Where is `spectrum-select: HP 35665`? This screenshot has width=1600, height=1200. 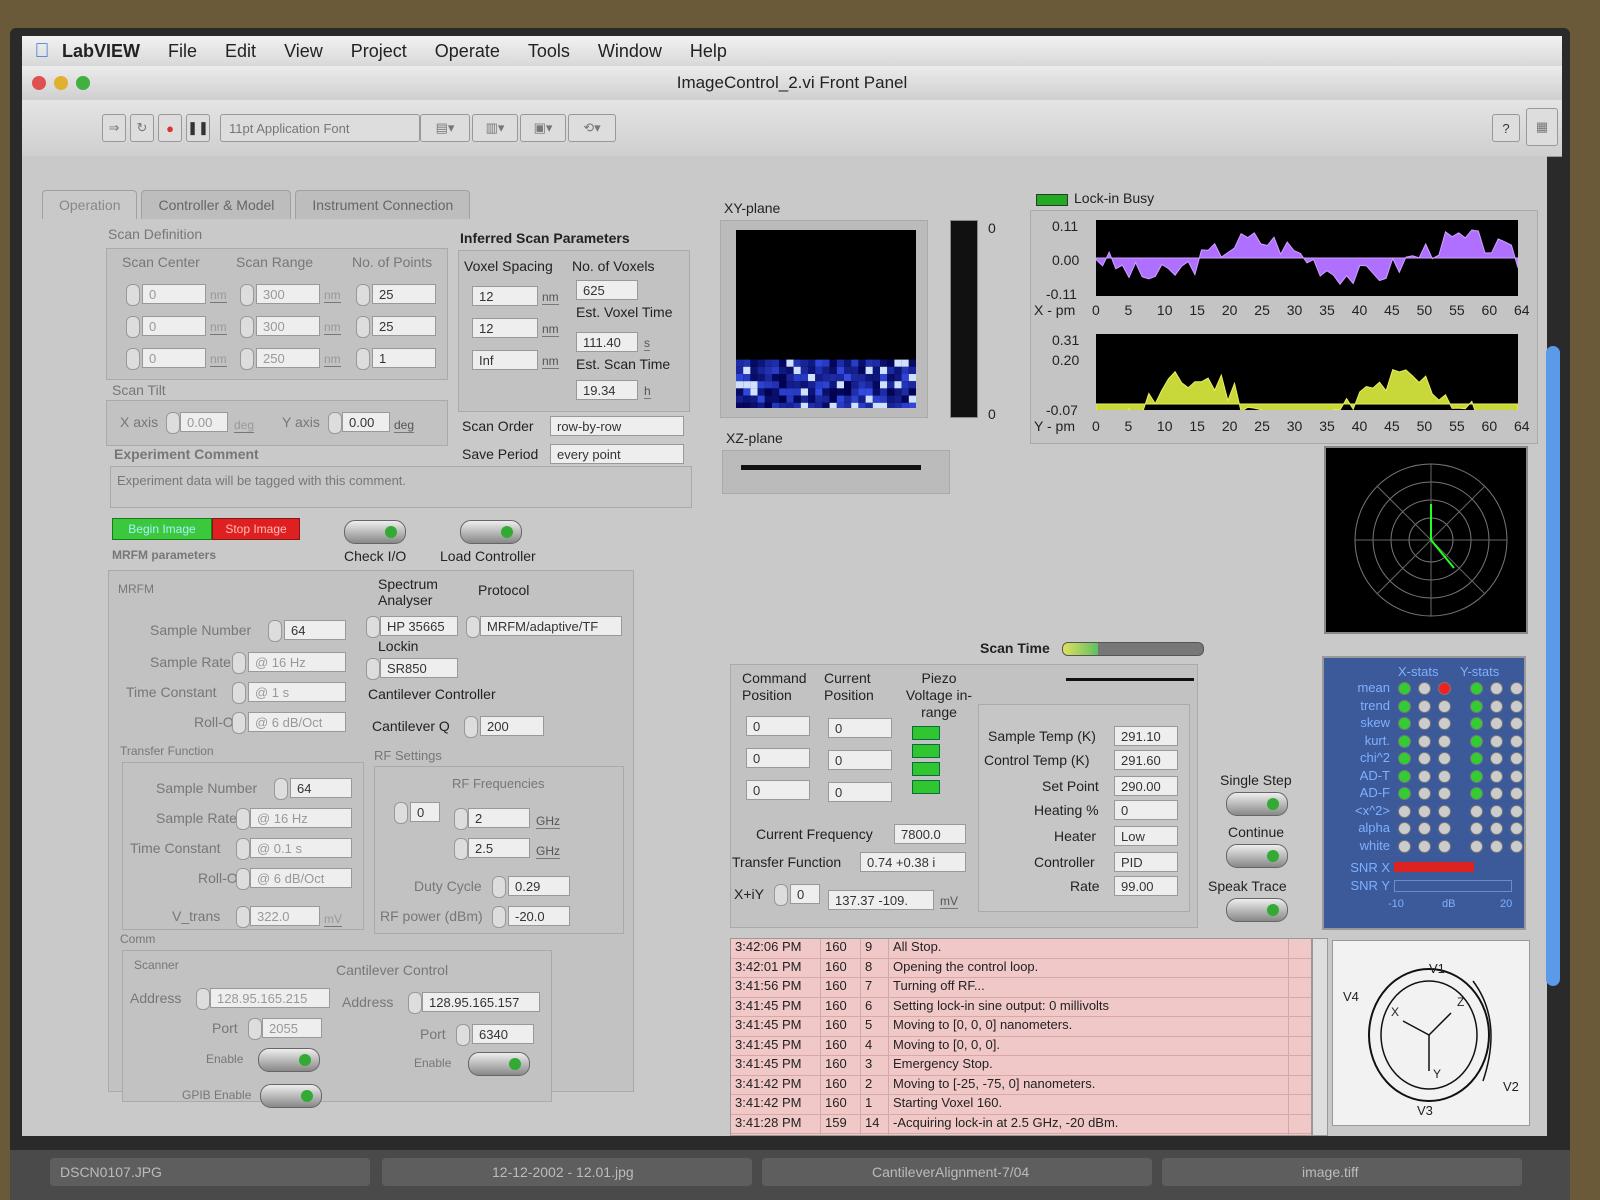
spectrum-select: HP 35665 is located at coordinates (419, 626).